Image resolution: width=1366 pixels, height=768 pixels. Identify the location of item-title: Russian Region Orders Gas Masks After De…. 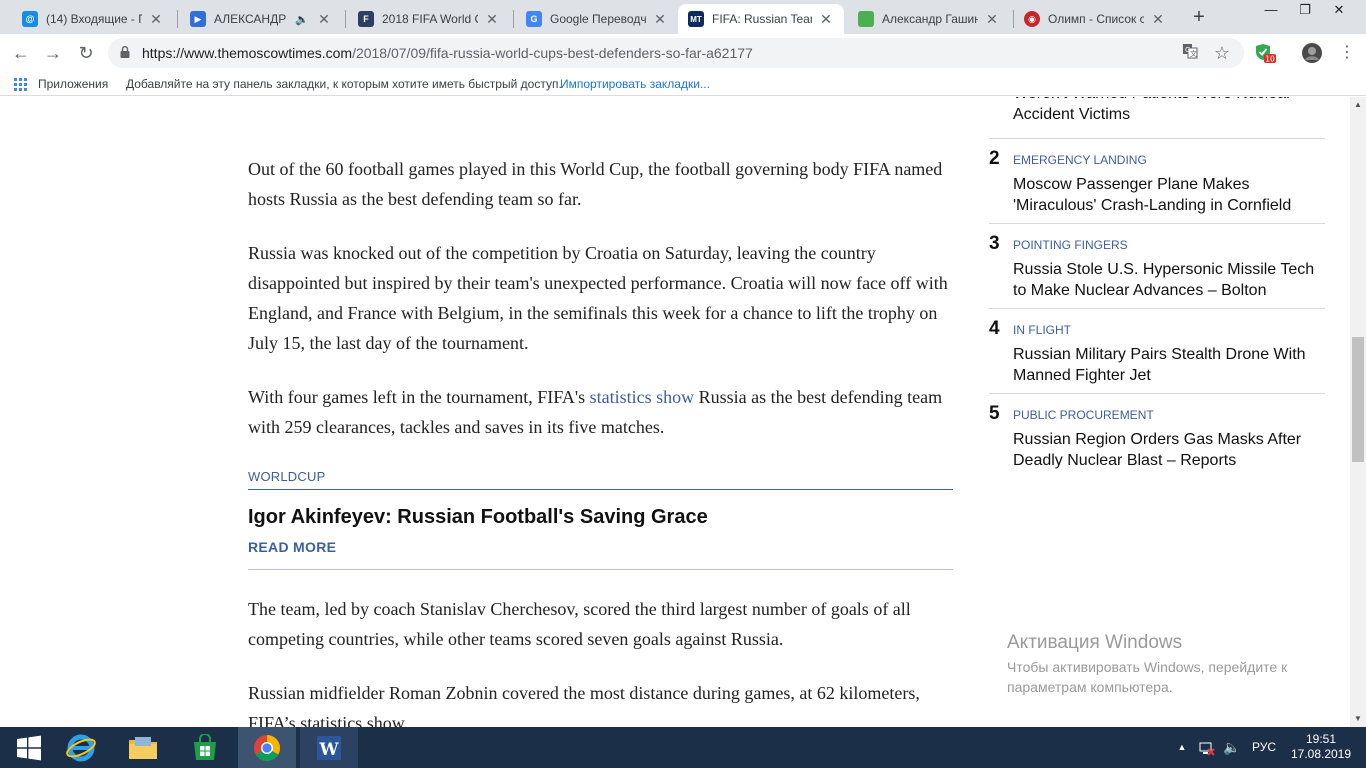
(1168, 450).